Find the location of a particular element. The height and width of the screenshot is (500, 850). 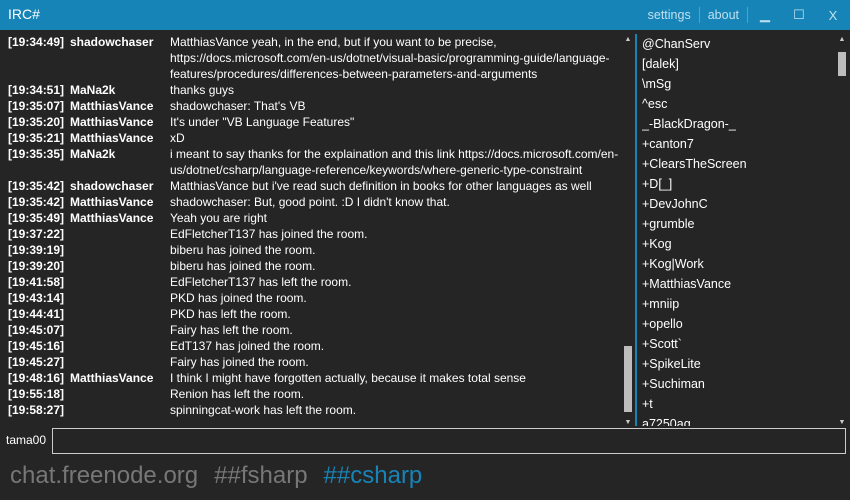

message-text: Renion has left the room. is located at coordinates (237, 394).